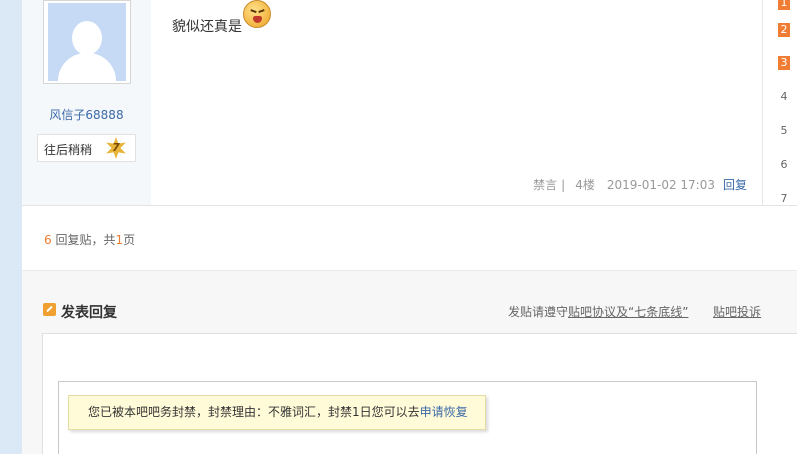 The image size is (797, 454). What do you see at coordinates (116, 147) in the screenshot?
I see `level-number: 7` at bounding box center [116, 147].